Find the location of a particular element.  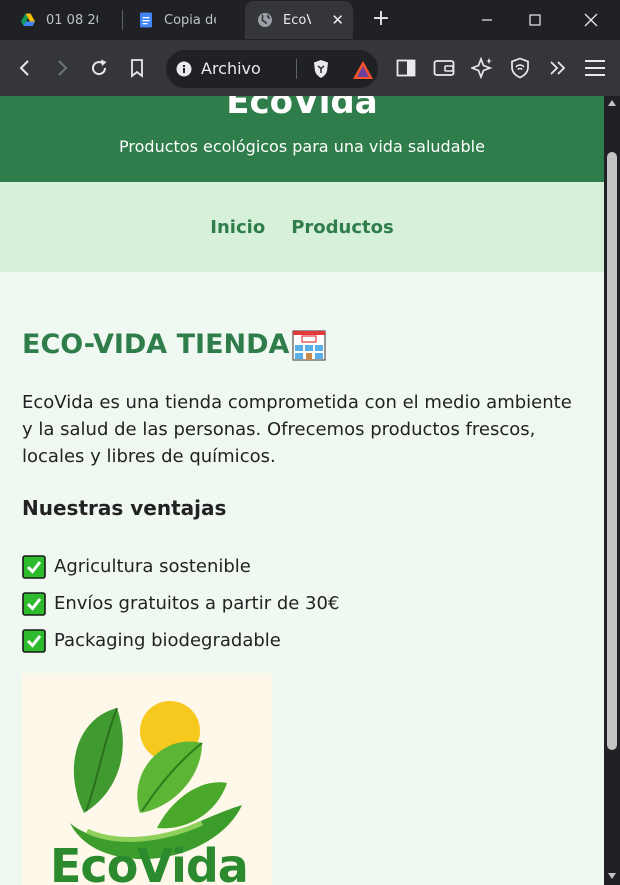

new-tab-button: + is located at coordinates (381, 19).